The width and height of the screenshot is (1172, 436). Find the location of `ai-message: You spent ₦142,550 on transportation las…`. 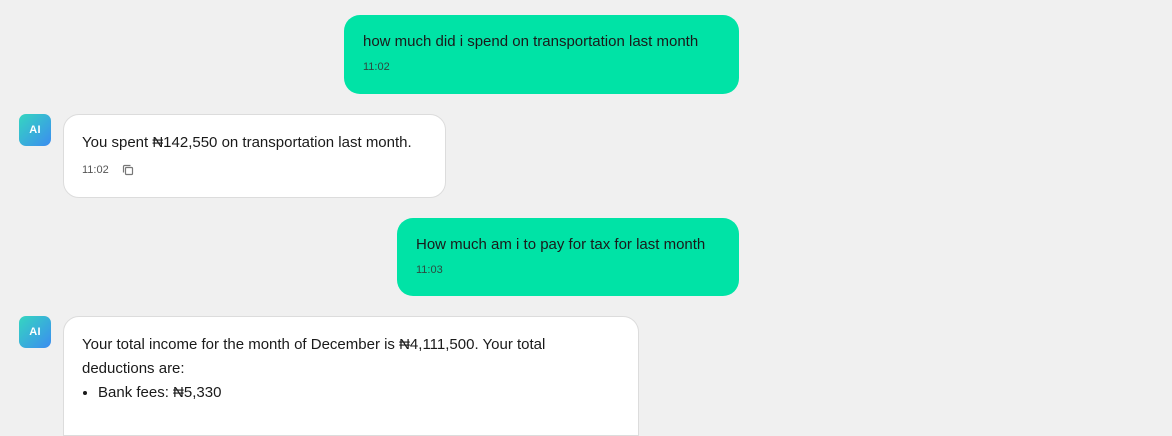

ai-message: You spent ₦142,550 on transportation las… is located at coordinates (254, 156).